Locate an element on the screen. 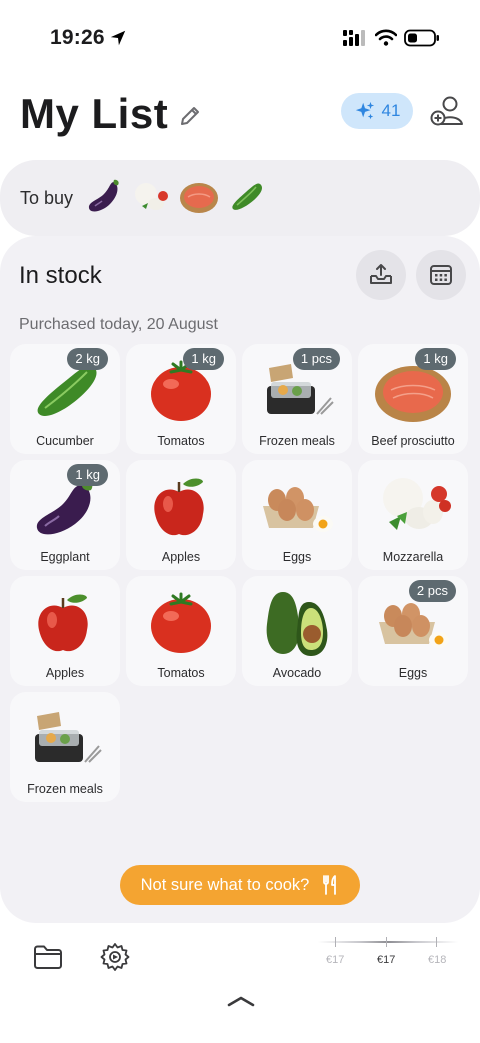 The height and width of the screenshot is (1043, 480). purchase-date-label: Purchased today, 20 August is located at coordinates (118, 324).